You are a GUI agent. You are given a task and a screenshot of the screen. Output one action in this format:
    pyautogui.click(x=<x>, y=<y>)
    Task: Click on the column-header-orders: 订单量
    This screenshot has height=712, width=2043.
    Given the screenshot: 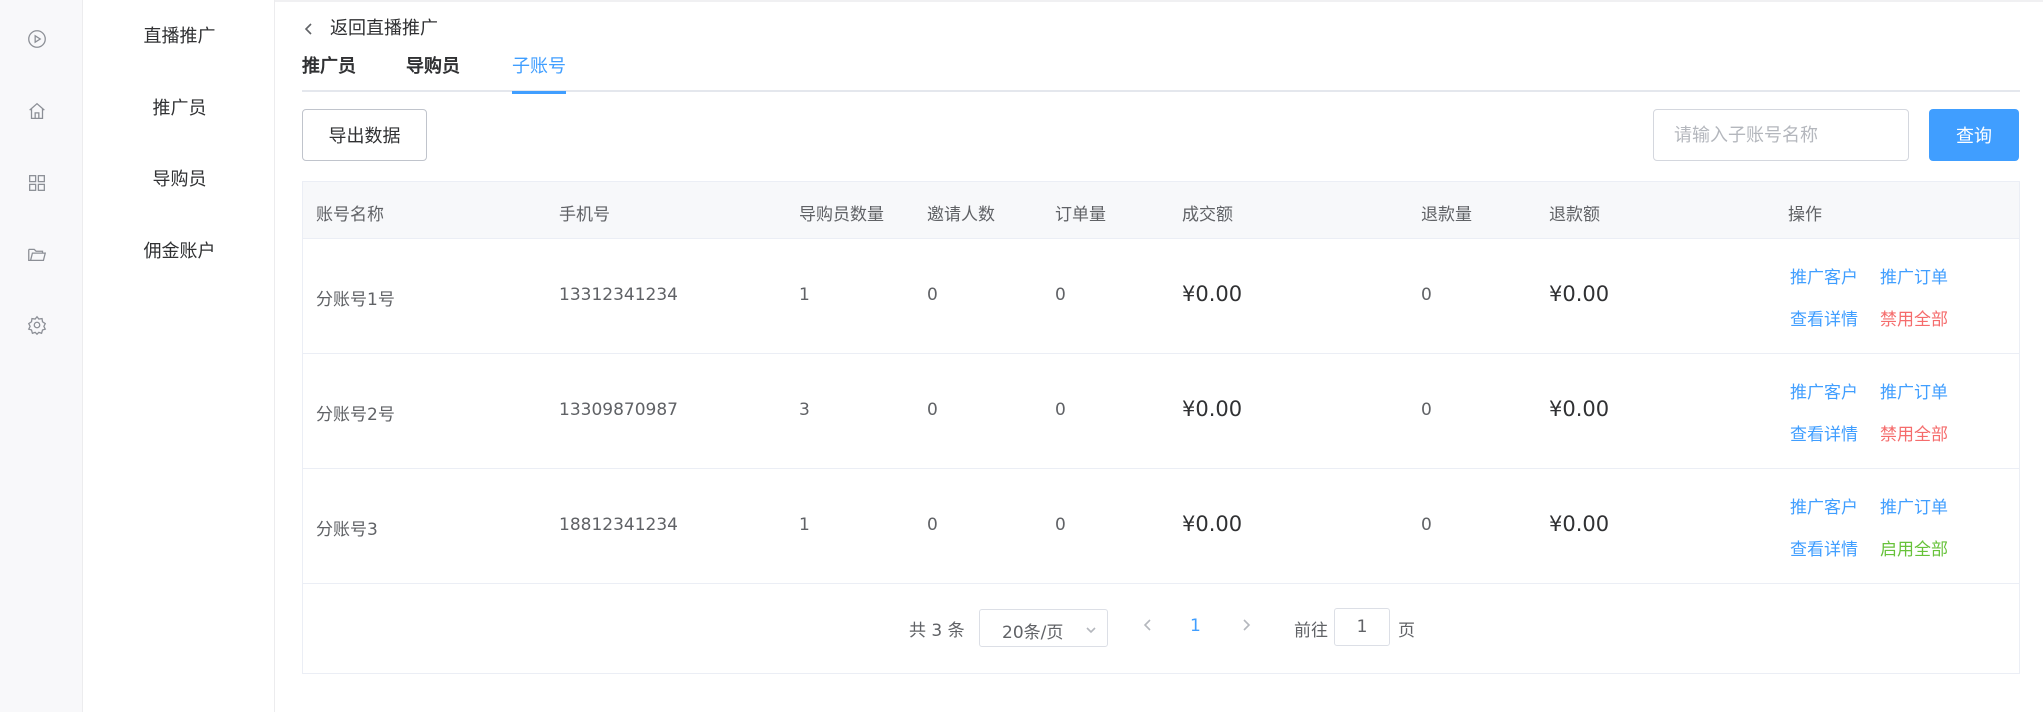 What is the action you would take?
    pyautogui.click(x=1080, y=215)
    